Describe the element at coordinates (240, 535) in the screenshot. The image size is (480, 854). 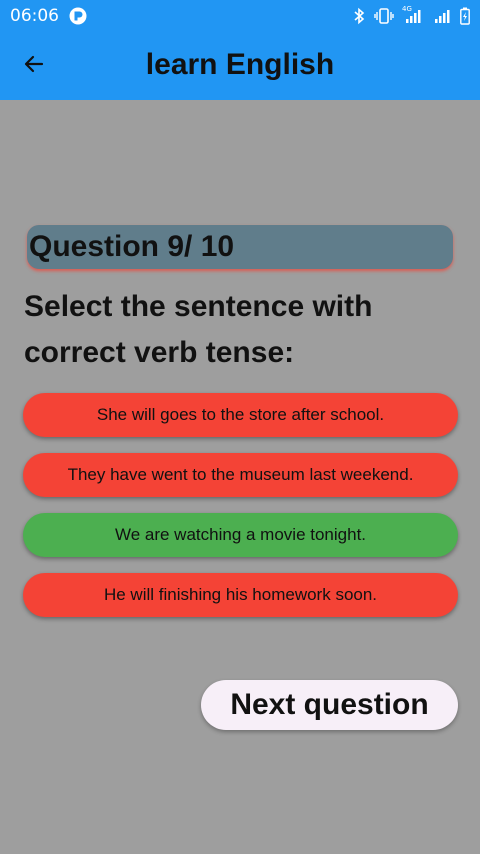
I see `answer-option-3: We are watching a movie tonight.` at that location.